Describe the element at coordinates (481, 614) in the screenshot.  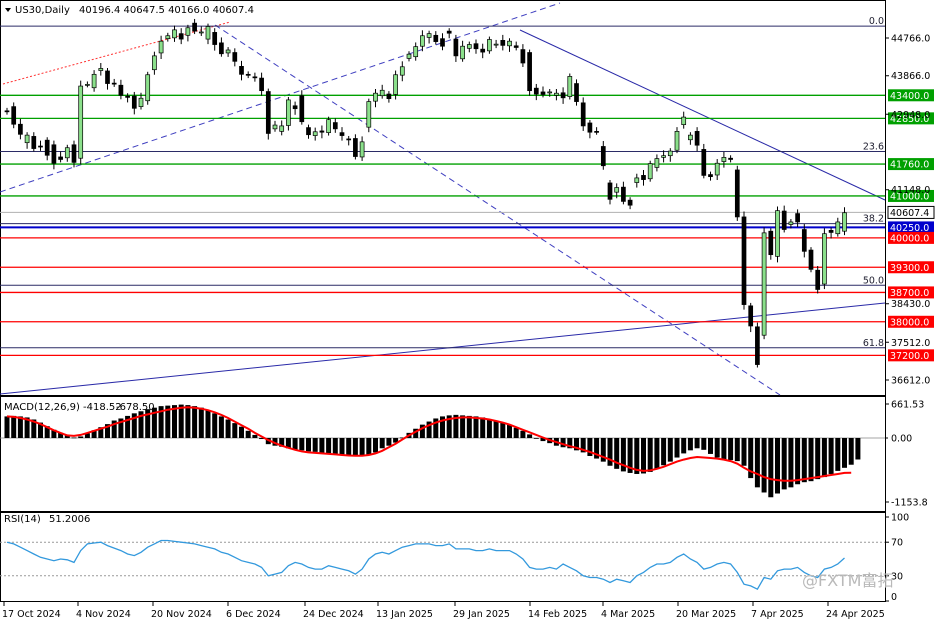
I see `date-tick-label: 29 Jan 2025` at that location.